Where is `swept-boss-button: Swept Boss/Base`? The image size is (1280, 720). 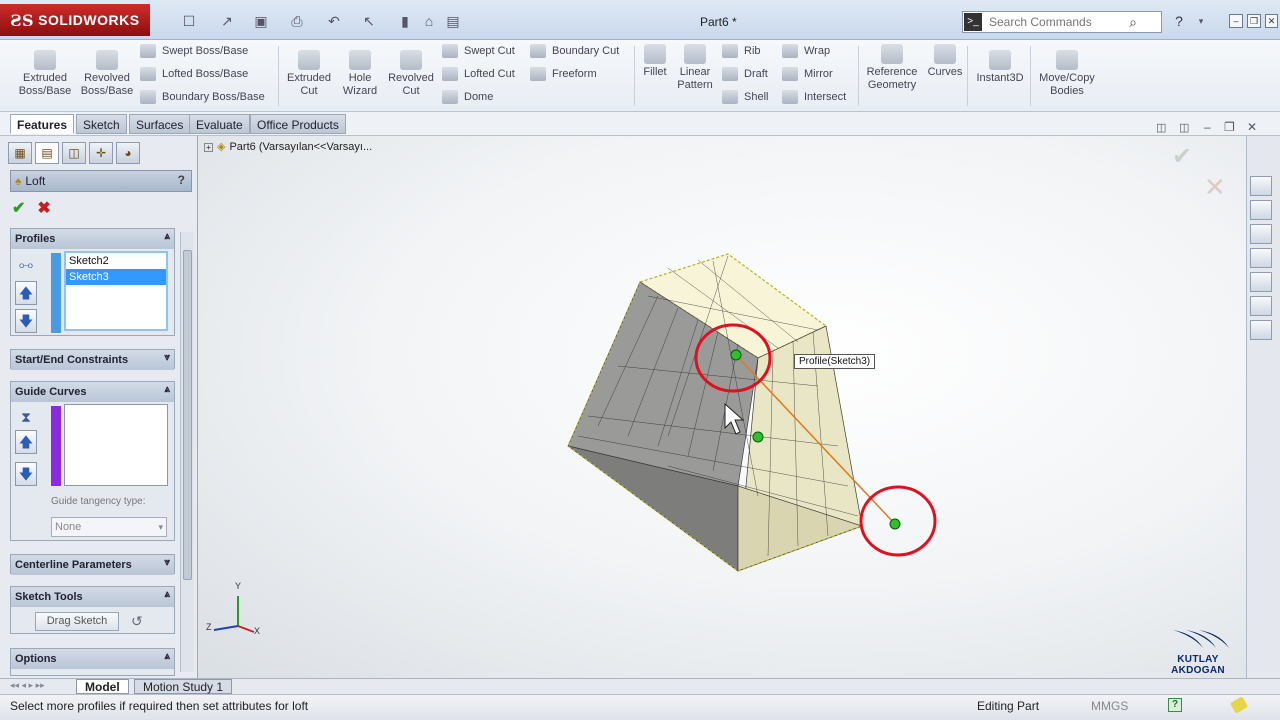
swept-boss-button: Swept Boss/Base is located at coordinates (194, 51).